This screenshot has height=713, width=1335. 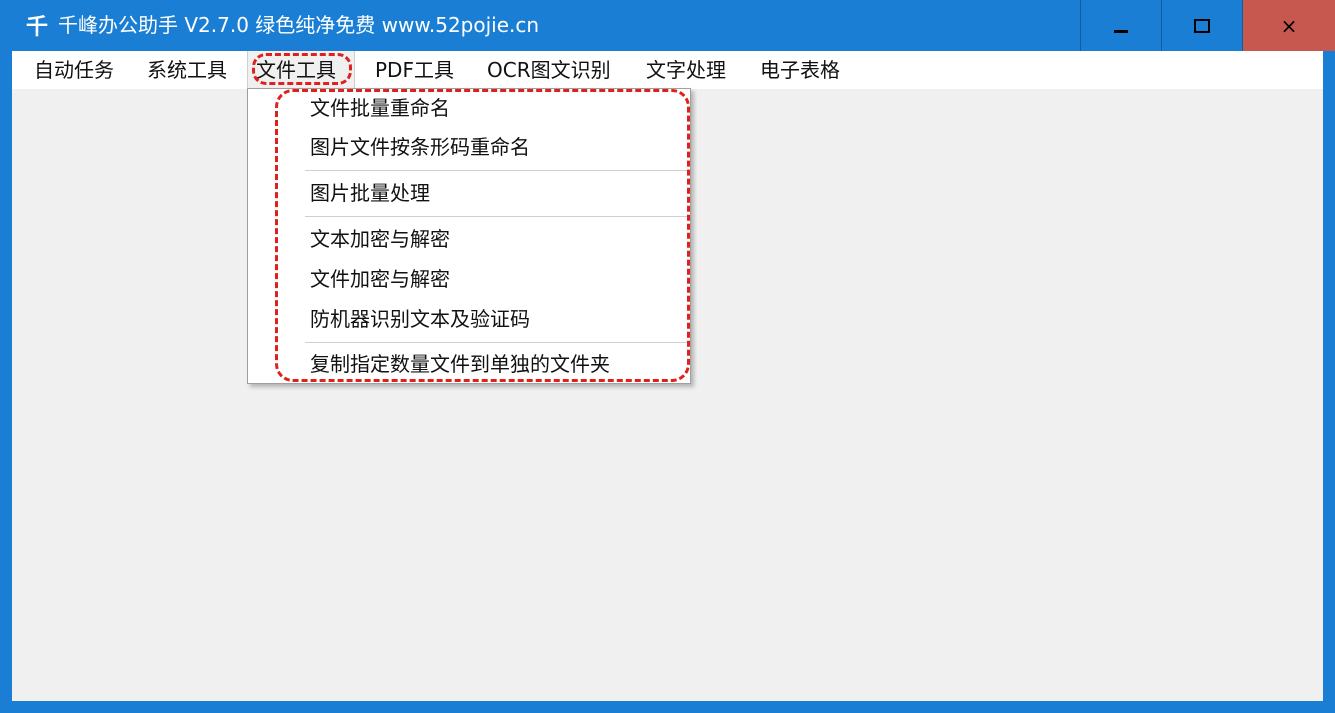 I want to click on menu-system-tools: 系统工具, so click(x=187, y=70).